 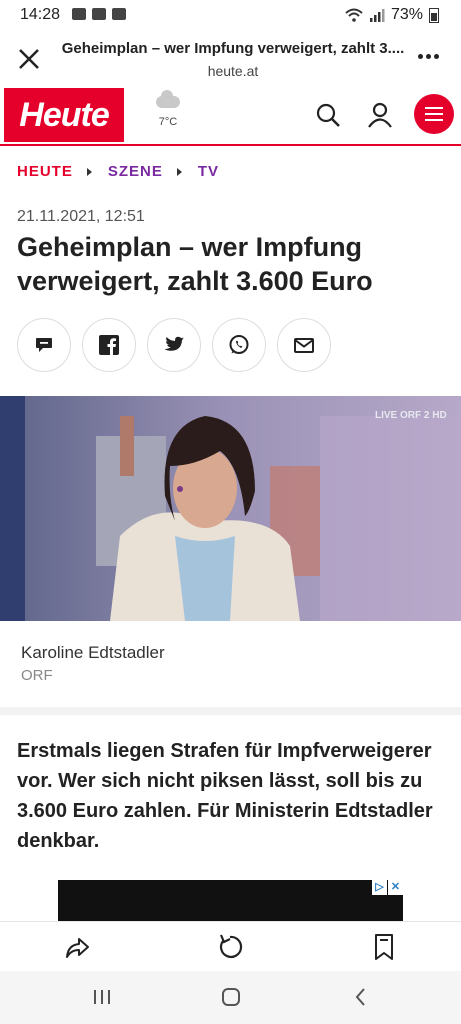 I want to click on bookmark-icon, so click(x=384, y=947).